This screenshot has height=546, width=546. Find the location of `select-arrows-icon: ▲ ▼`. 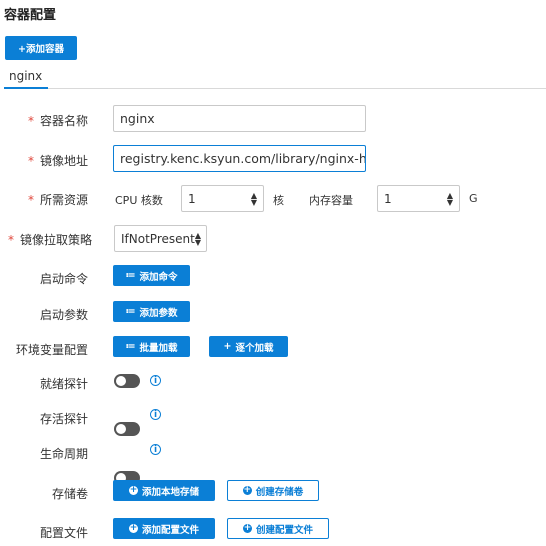

select-arrows-icon: ▲ ▼ is located at coordinates (197, 238).